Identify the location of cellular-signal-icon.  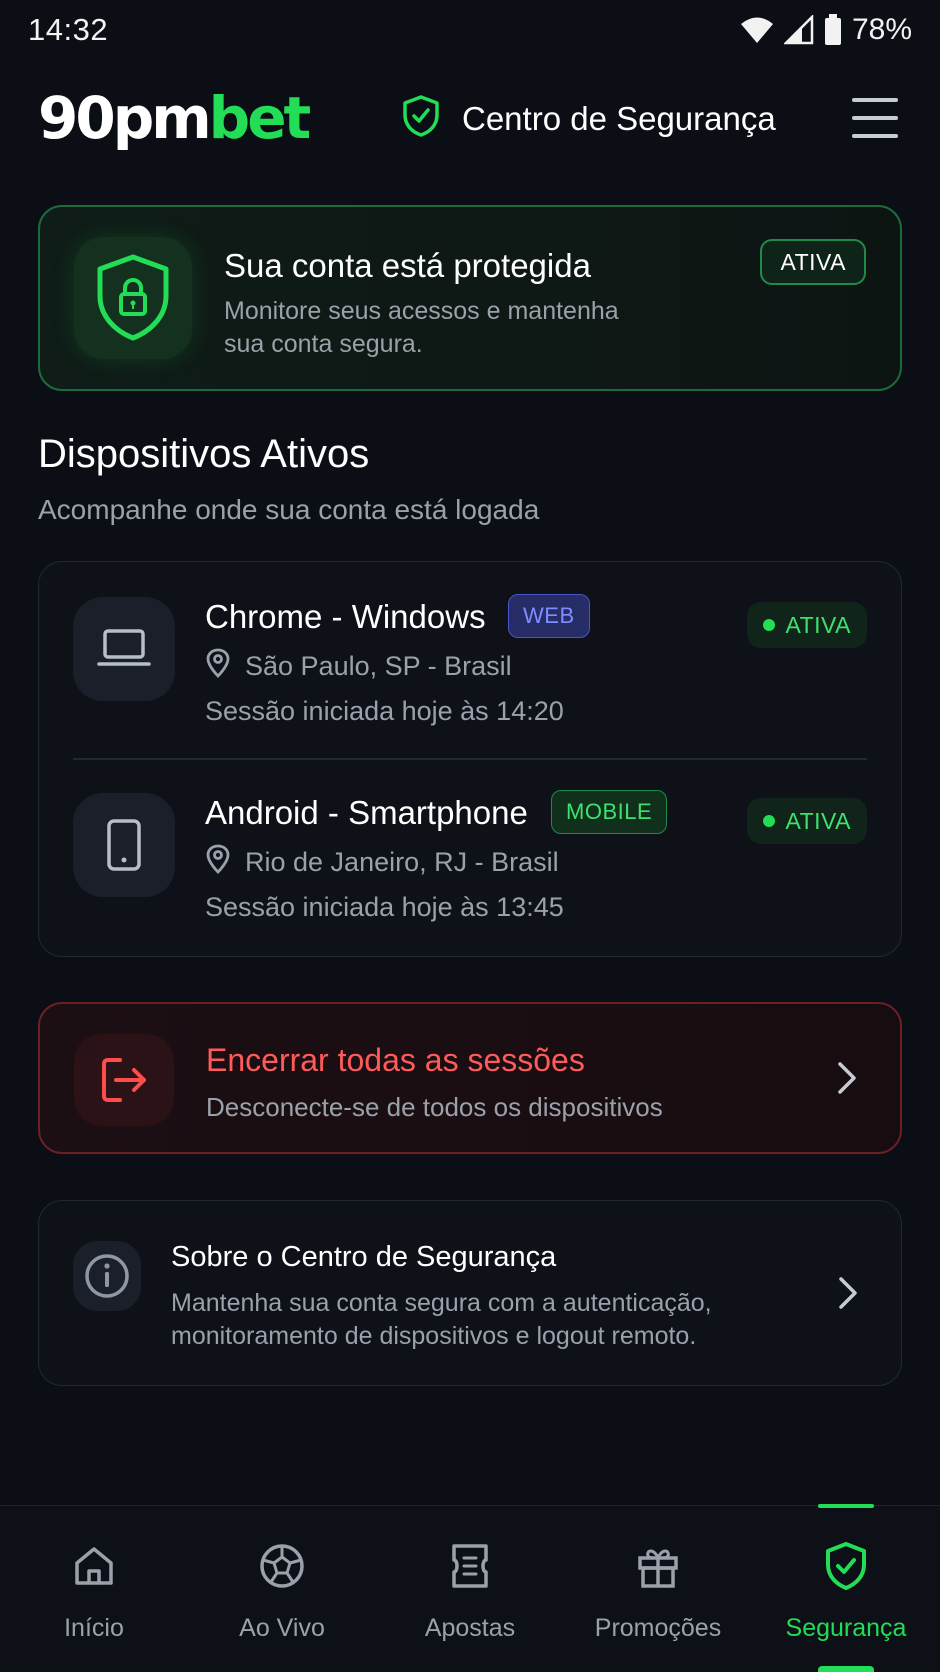
(798, 30).